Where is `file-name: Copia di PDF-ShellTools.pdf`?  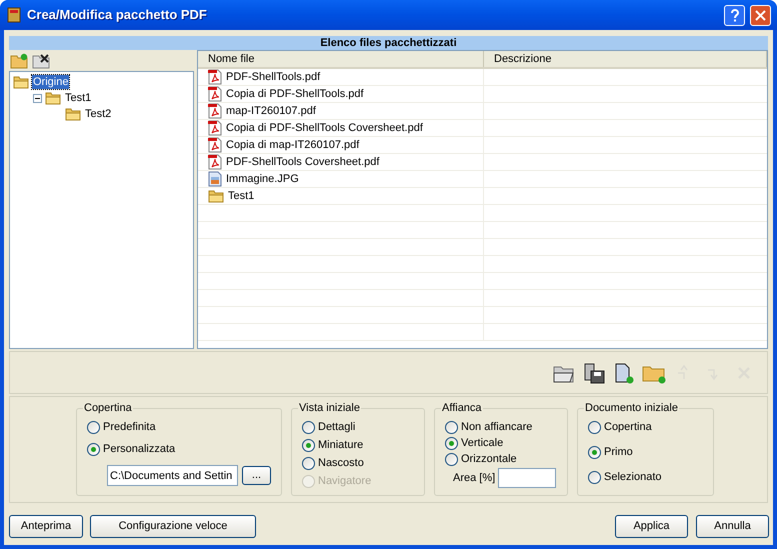 file-name: Copia di PDF-ShellTools.pdf is located at coordinates (295, 94).